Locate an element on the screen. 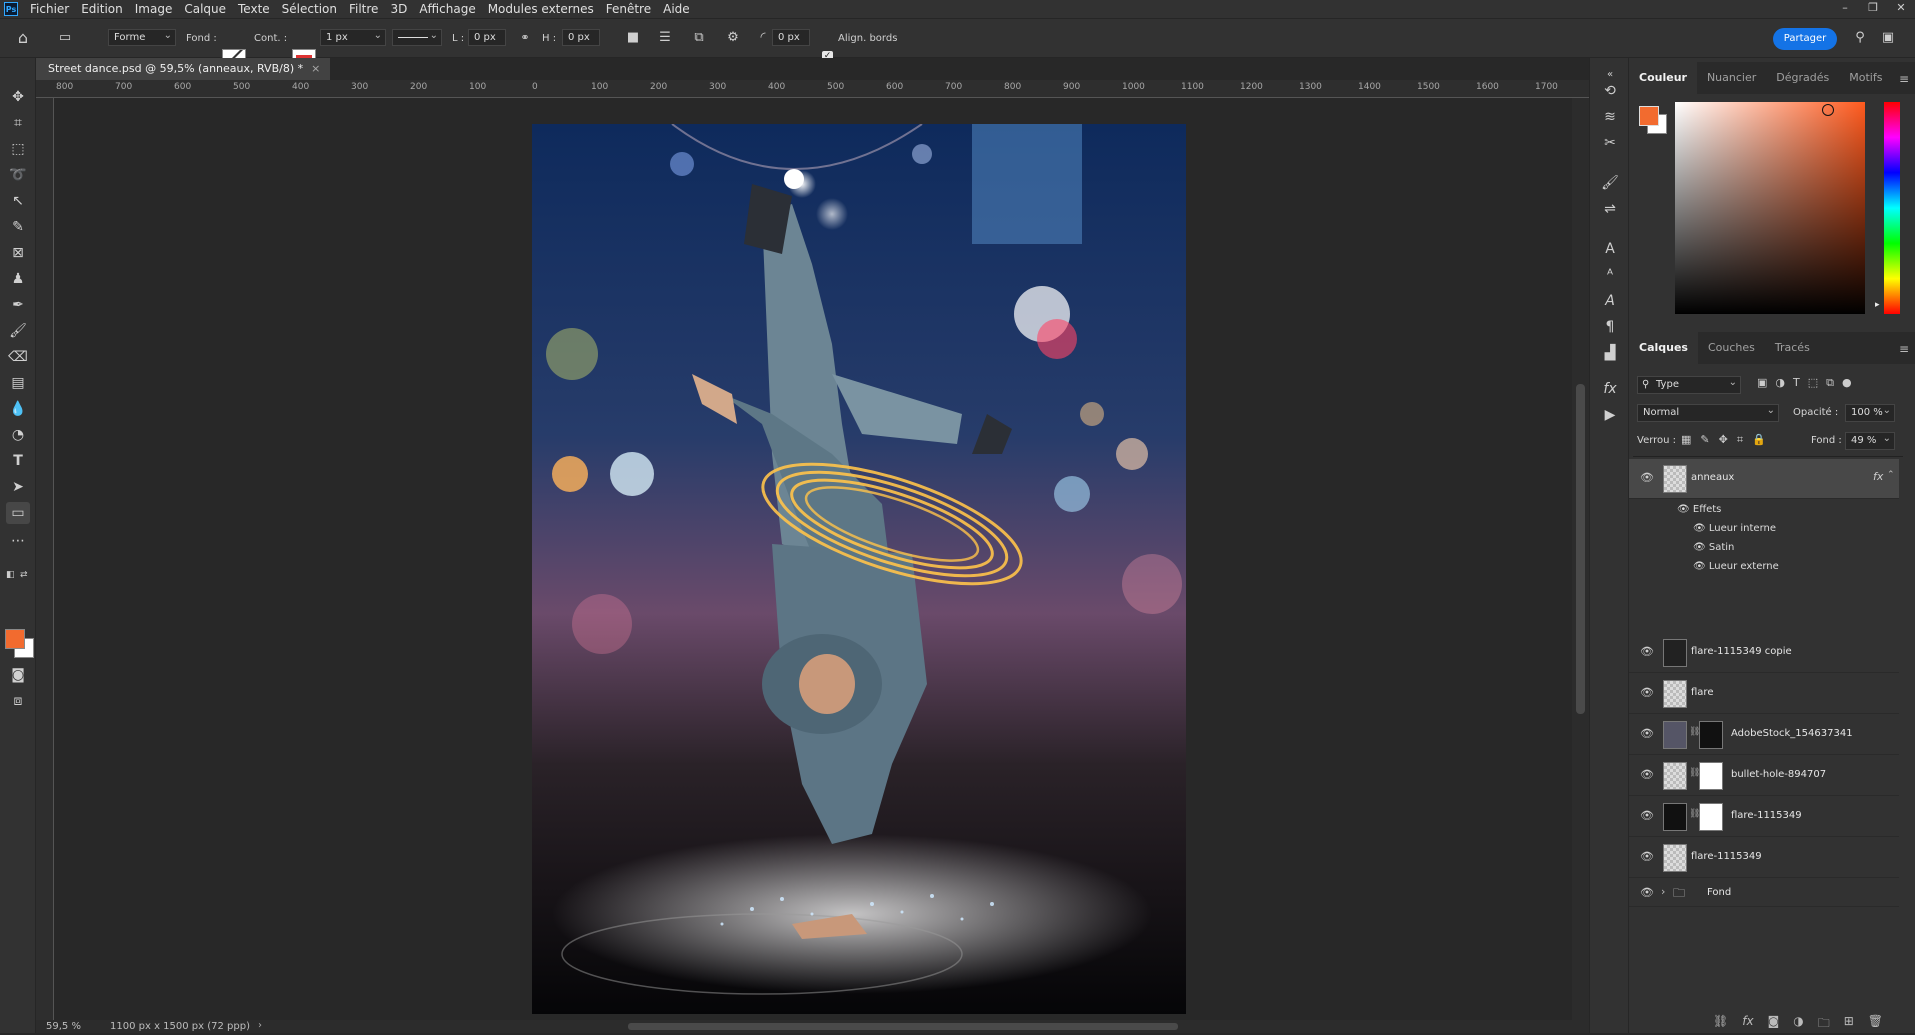 Image resolution: width=1915 pixels, height=1035 pixels. tab-calques: Calques is located at coordinates (1663, 348).